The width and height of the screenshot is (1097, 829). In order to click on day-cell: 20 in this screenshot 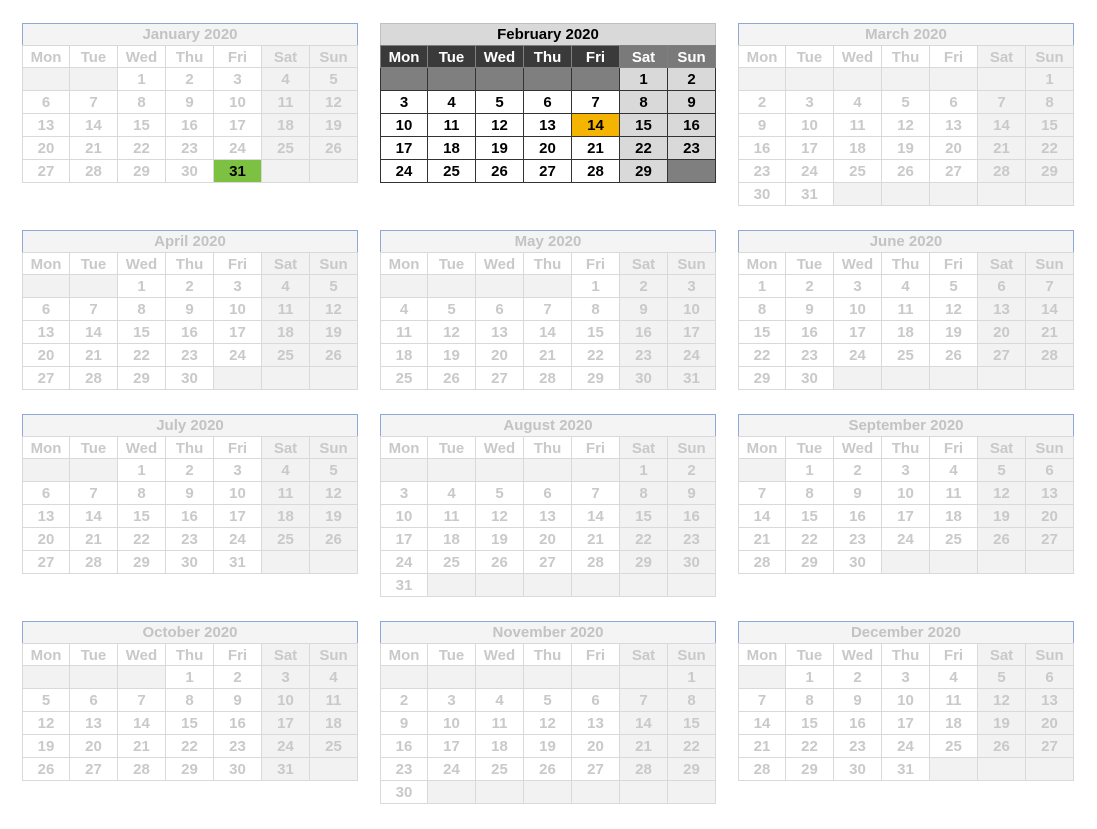, I will do `click(1002, 332)`.